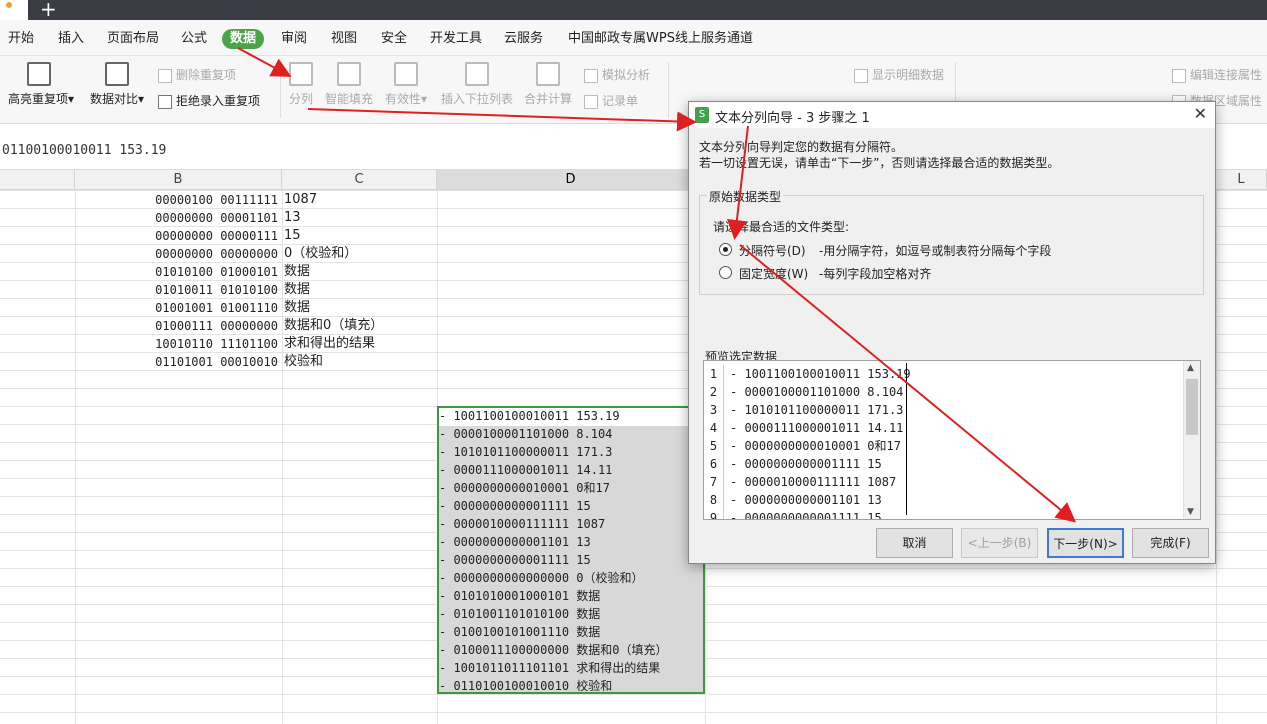 The image size is (1267, 724). What do you see at coordinates (773, 273) in the screenshot?
I see `fixed-width-label: 固定宽度(W)` at bounding box center [773, 273].